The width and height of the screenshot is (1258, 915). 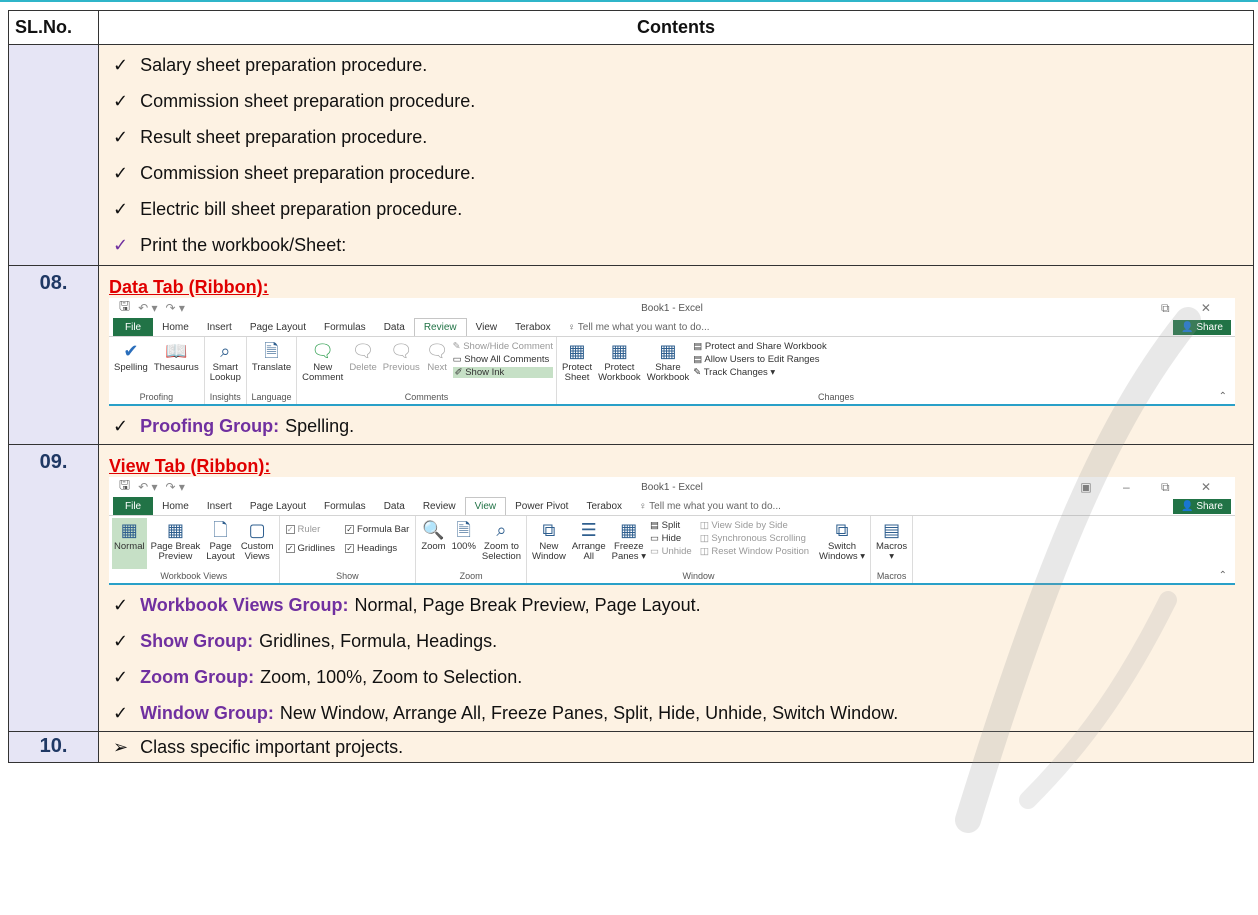 I want to click on custom-views-button: ▢ Custom Views, so click(x=257, y=543).